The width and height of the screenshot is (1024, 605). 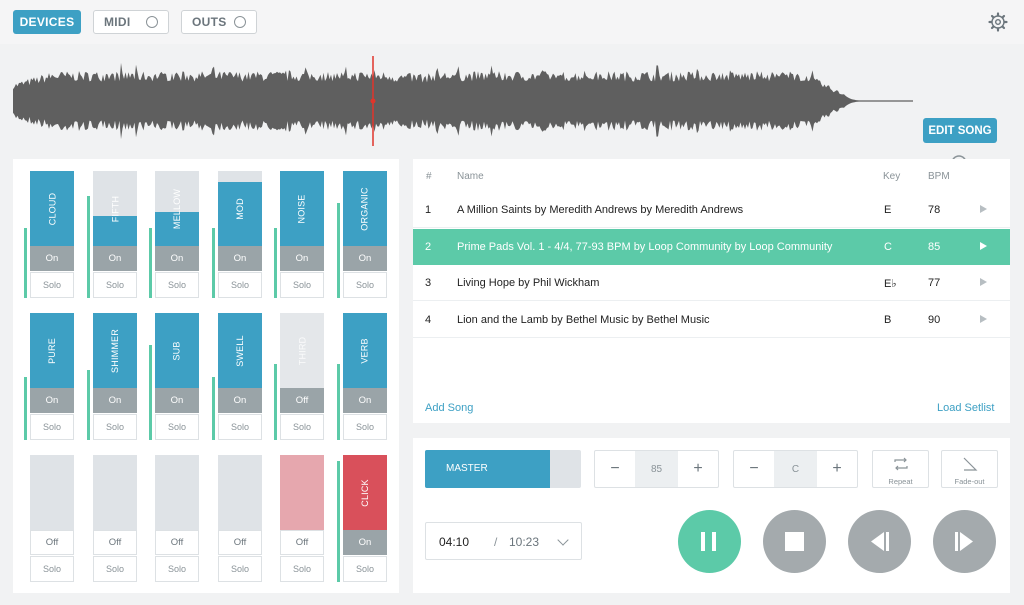 I want to click on song-row: 3 Living Hope by Phil Wickham E♭ 77, so click(x=711, y=283).